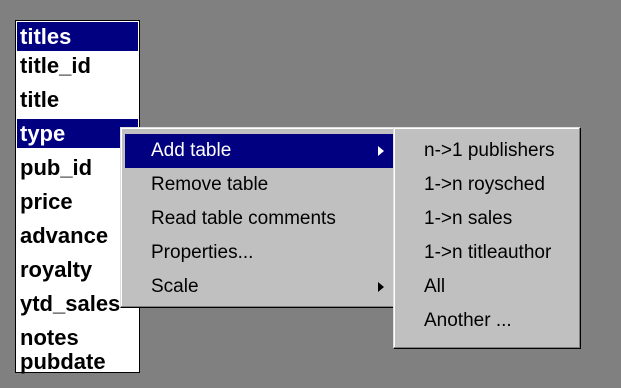 The image size is (621, 388). Describe the element at coordinates (487, 151) in the screenshot. I see `submenu-item-publishers: n->1 publishers` at that location.